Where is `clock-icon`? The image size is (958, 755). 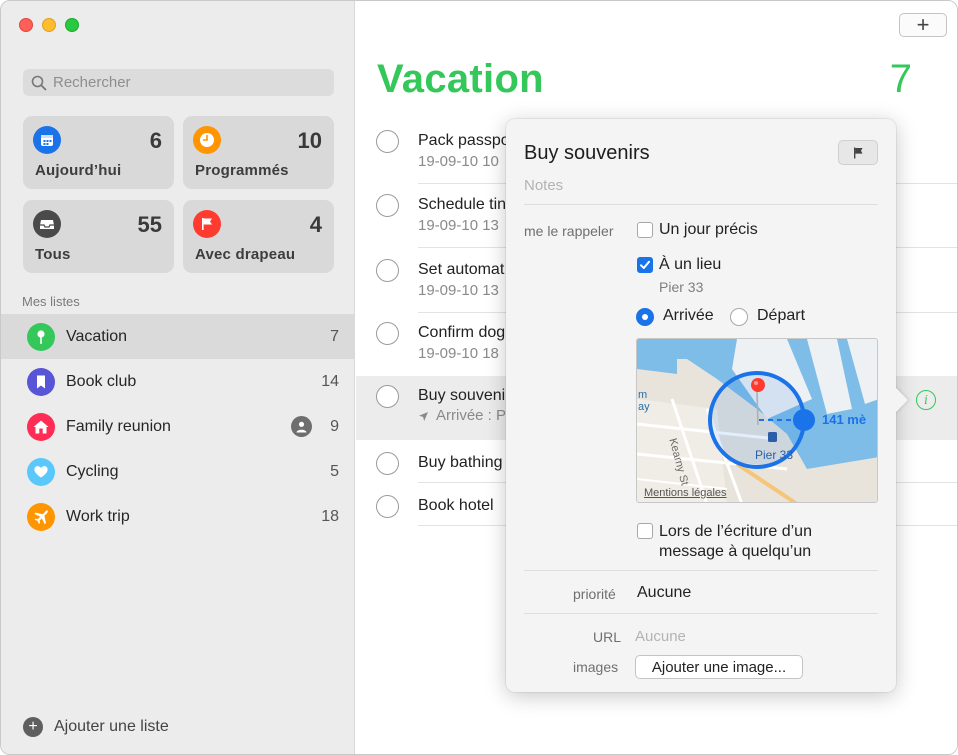 clock-icon is located at coordinates (207, 140).